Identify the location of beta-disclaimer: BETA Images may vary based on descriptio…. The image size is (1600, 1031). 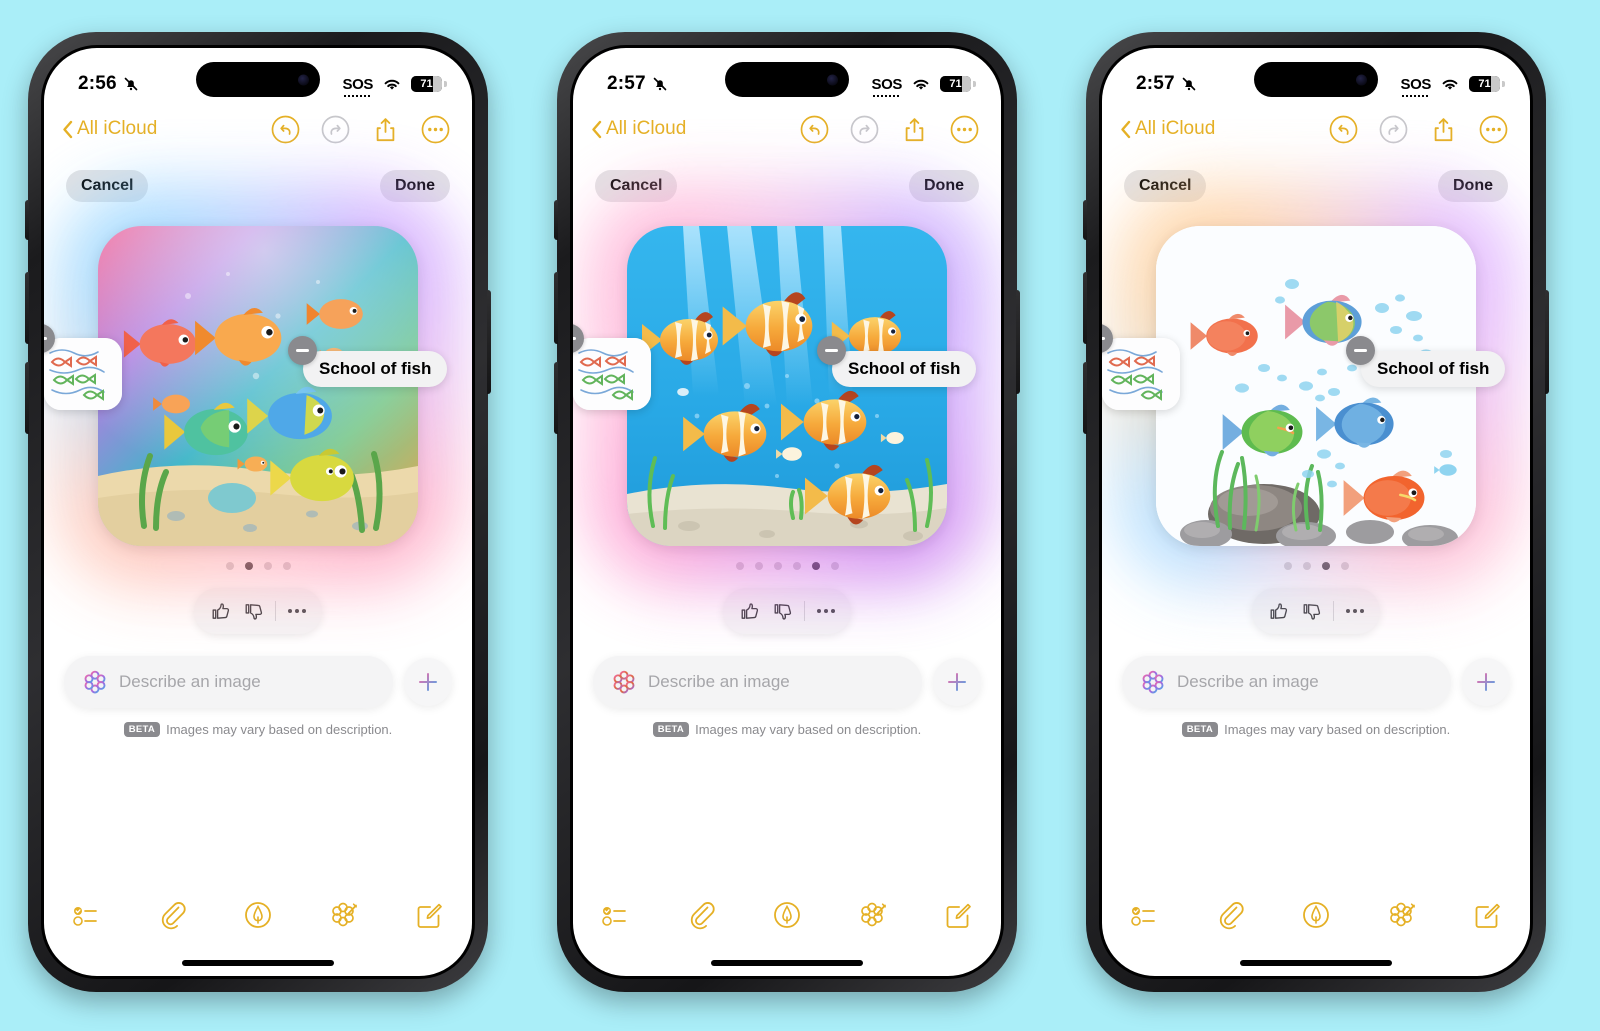
(258, 729).